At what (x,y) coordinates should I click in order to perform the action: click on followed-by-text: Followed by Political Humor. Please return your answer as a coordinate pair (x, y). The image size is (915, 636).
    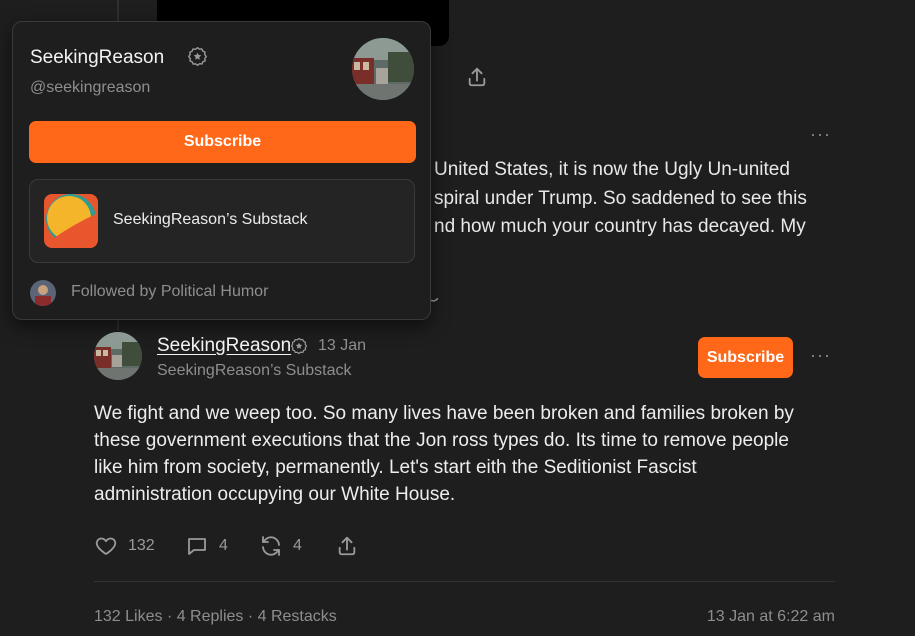
    Looking at the image, I should click on (170, 291).